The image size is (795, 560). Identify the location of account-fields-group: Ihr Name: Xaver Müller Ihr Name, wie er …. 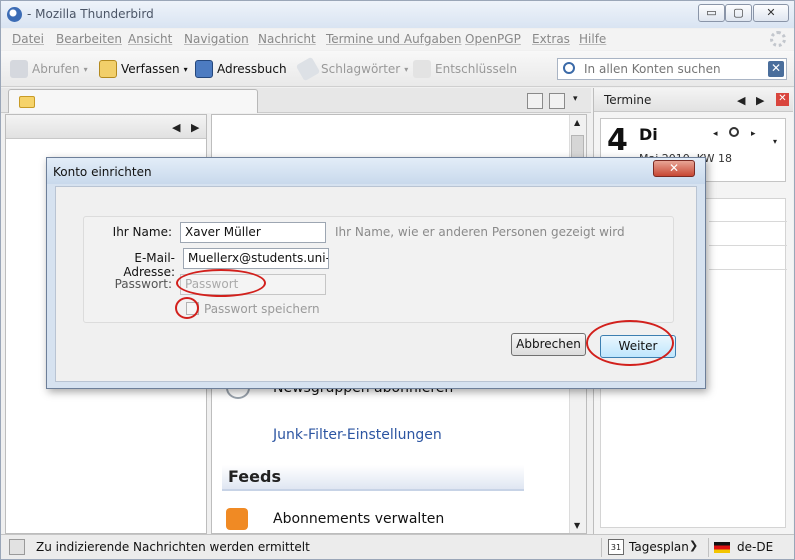
(378, 269).